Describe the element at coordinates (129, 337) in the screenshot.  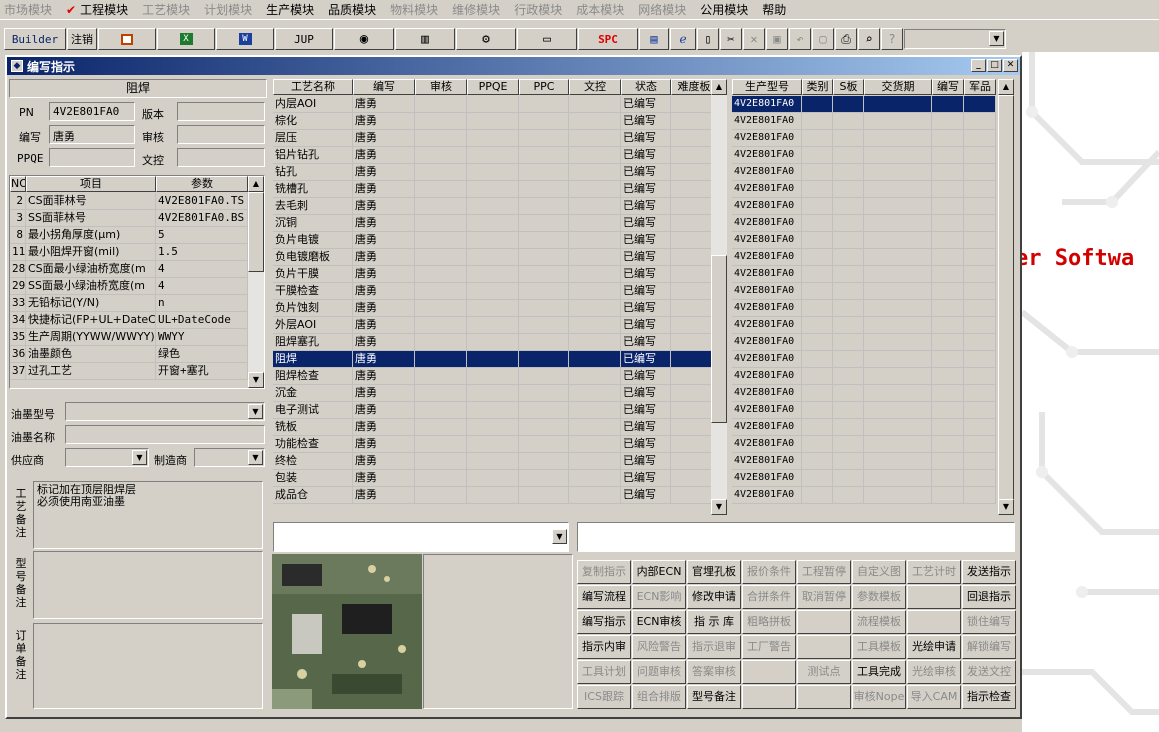
I see `params-row: 35 生产周期(YYWW/WWYY) WWYY` at that location.